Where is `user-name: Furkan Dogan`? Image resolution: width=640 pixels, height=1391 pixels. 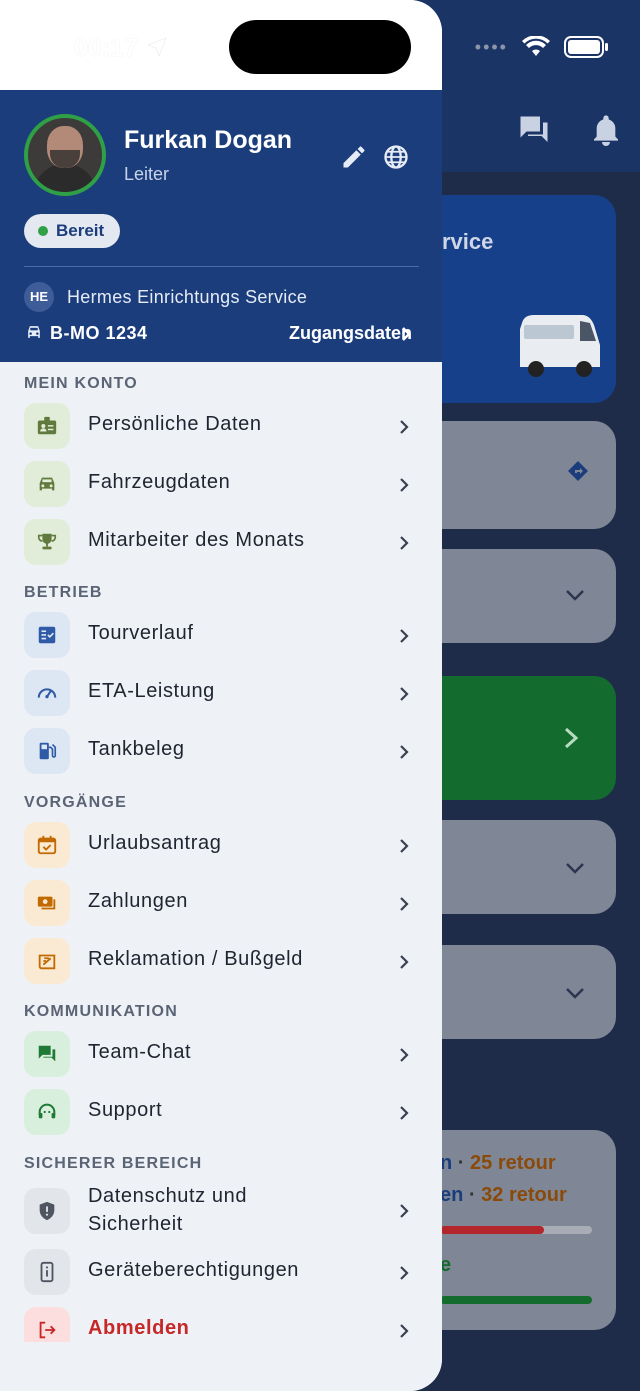 user-name: Furkan Dogan is located at coordinates (208, 140).